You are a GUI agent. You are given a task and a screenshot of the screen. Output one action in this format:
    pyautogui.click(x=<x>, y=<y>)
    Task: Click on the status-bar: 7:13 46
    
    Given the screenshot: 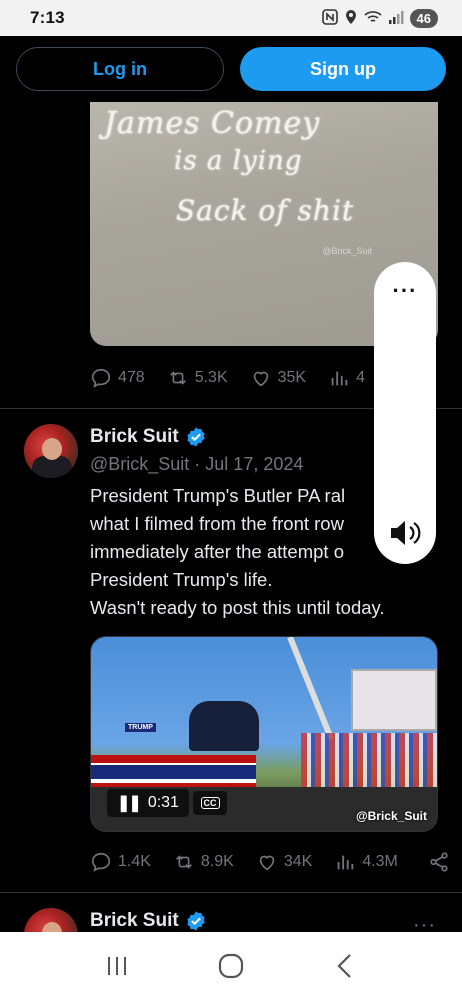 What is the action you would take?
    pyautogui.click(x=231, y=18)
    